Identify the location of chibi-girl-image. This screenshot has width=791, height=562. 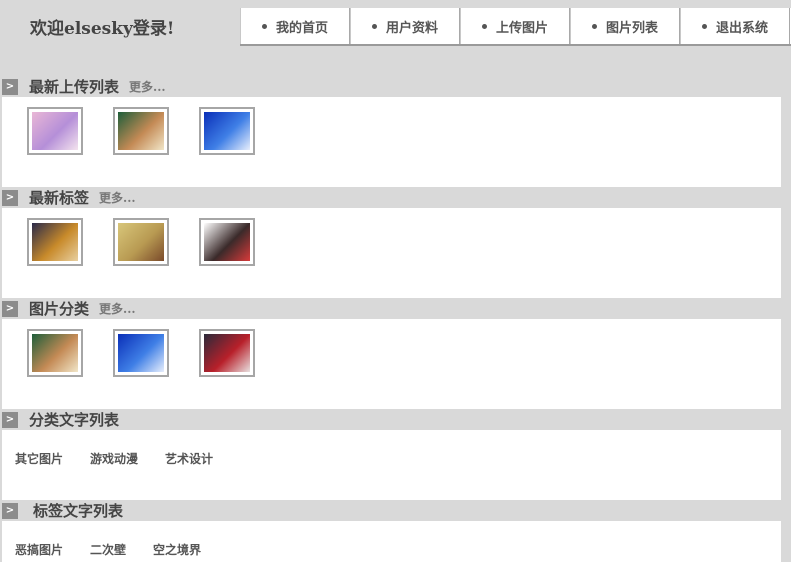
(227, 242).